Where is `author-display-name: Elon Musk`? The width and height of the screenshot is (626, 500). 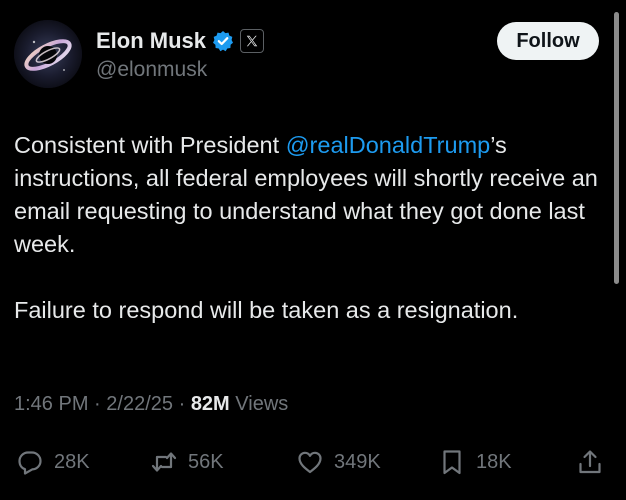
author-display-name: Elon Musk is located at coordinates (151, 41).